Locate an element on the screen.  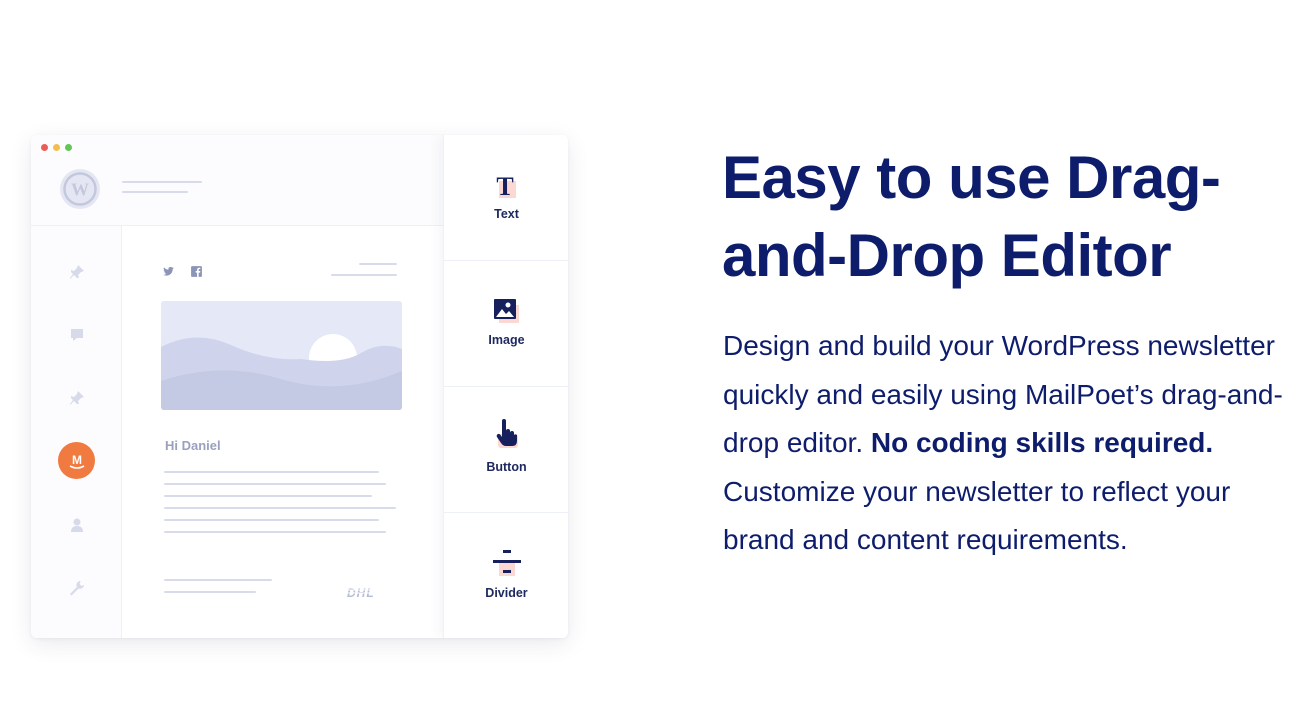
wrench-icon is located at coordinates (77, 588).